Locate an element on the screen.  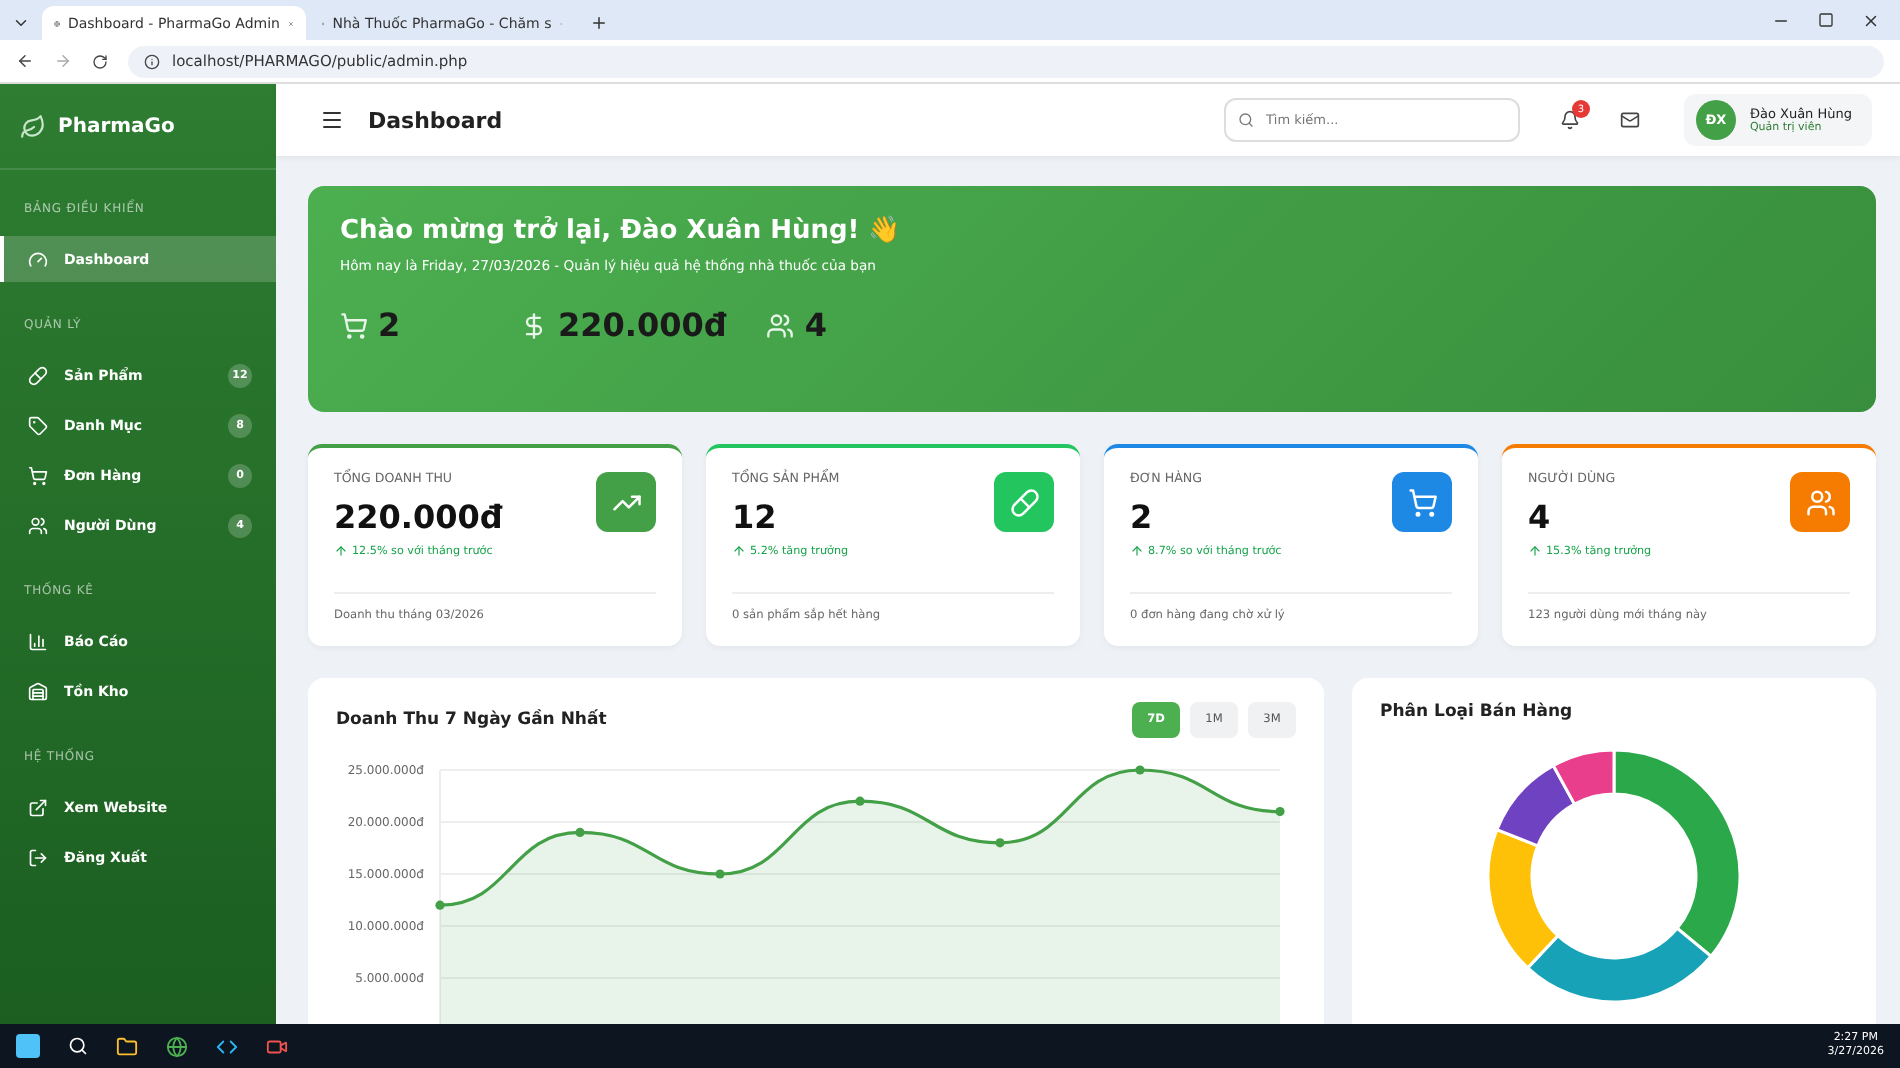
gauge-icon is located at coordinates (38, 259).